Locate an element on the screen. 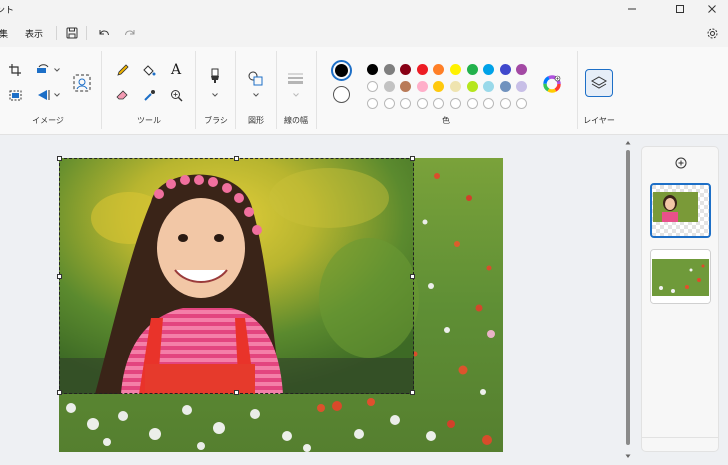 This screenshot has width=728, height=465. color-picker-button is located at coordinates (149, 95).